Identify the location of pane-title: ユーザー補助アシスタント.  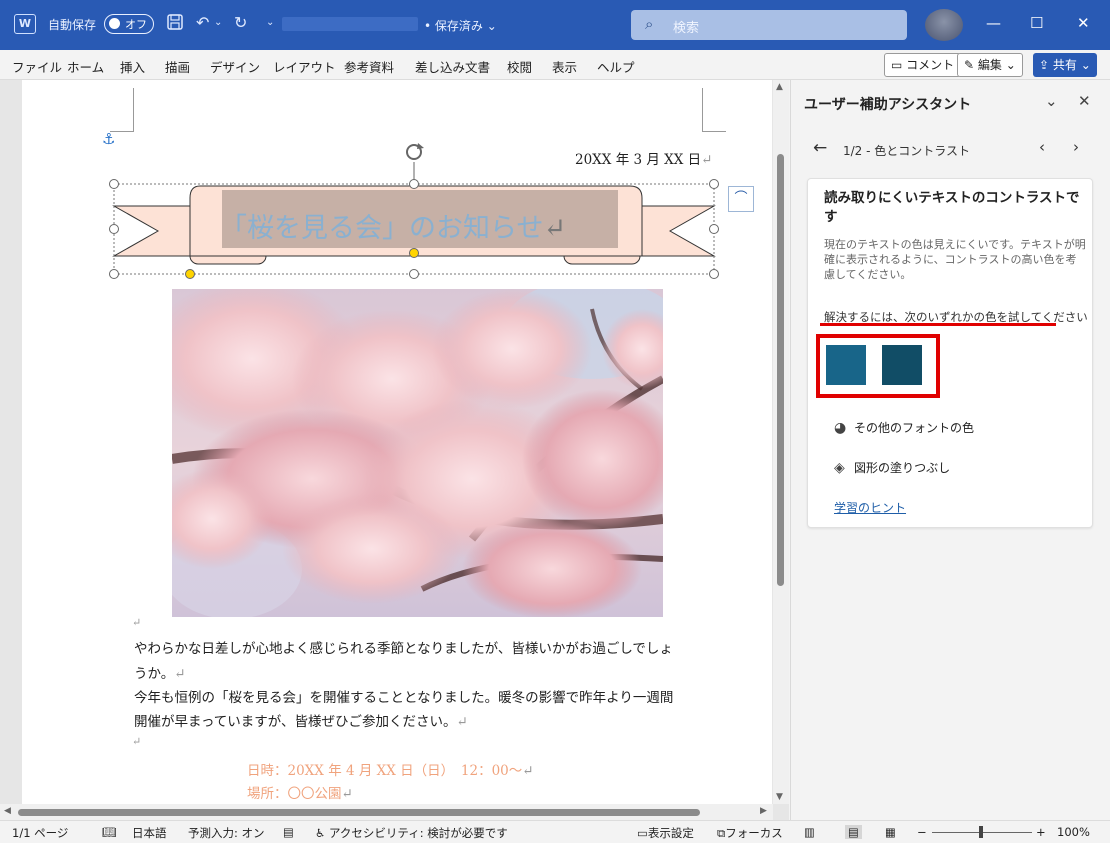
(888, 105).